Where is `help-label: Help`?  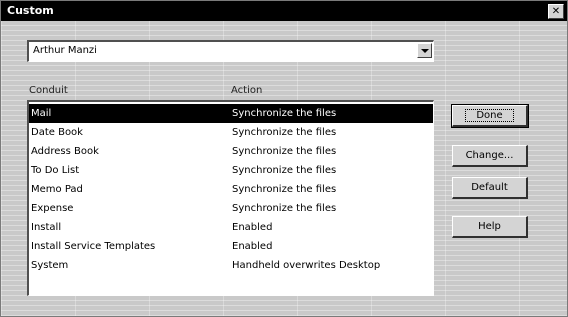 help-label: Help is located at coordinates (489, 226).